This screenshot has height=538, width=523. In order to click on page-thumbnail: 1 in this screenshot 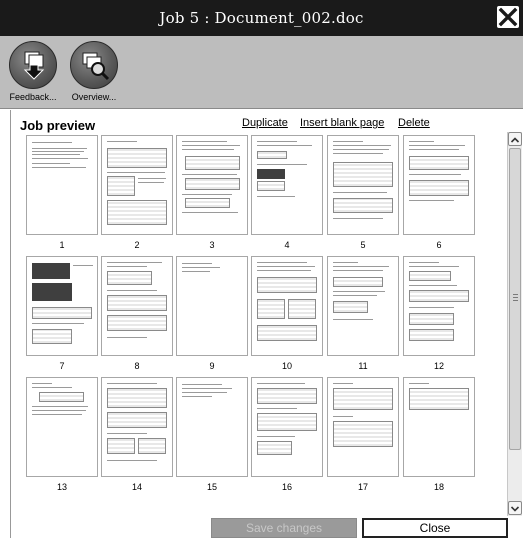, I will do `click(62, 192)`.